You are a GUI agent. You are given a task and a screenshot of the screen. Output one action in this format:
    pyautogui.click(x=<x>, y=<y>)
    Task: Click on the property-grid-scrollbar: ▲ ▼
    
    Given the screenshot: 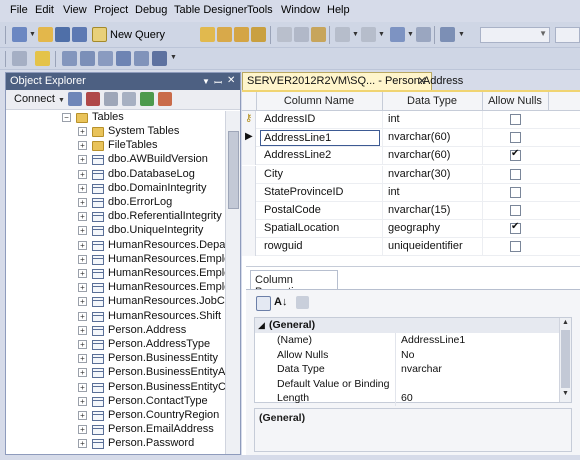 What is the action you would take?
    pyautogui.click(x=565, y=360)
    